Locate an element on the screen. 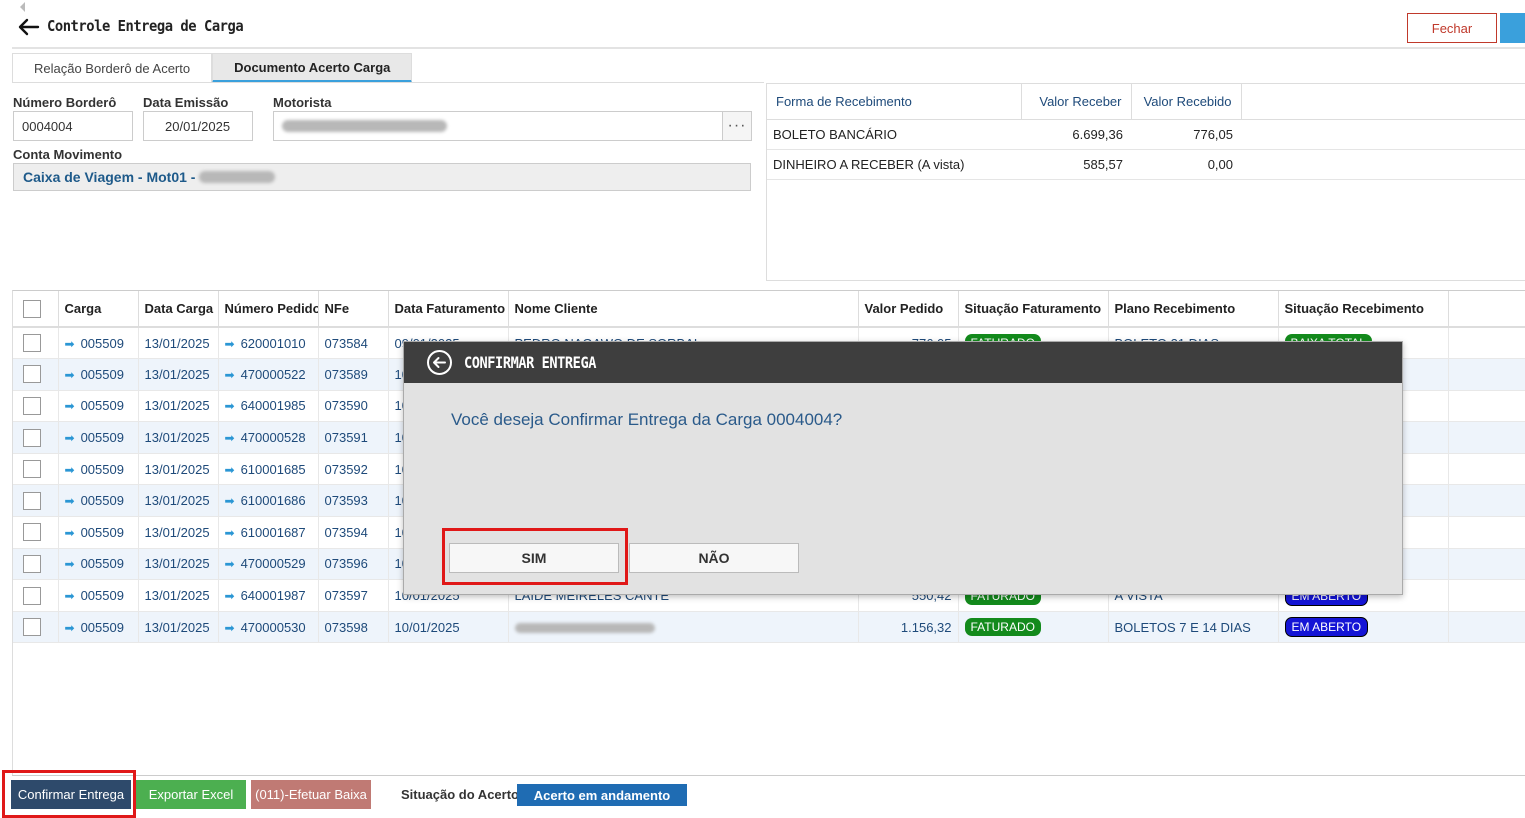 This screenshot has width=1525, height=818. pedido-value: 610001687 is located at coordinates (273, 532).